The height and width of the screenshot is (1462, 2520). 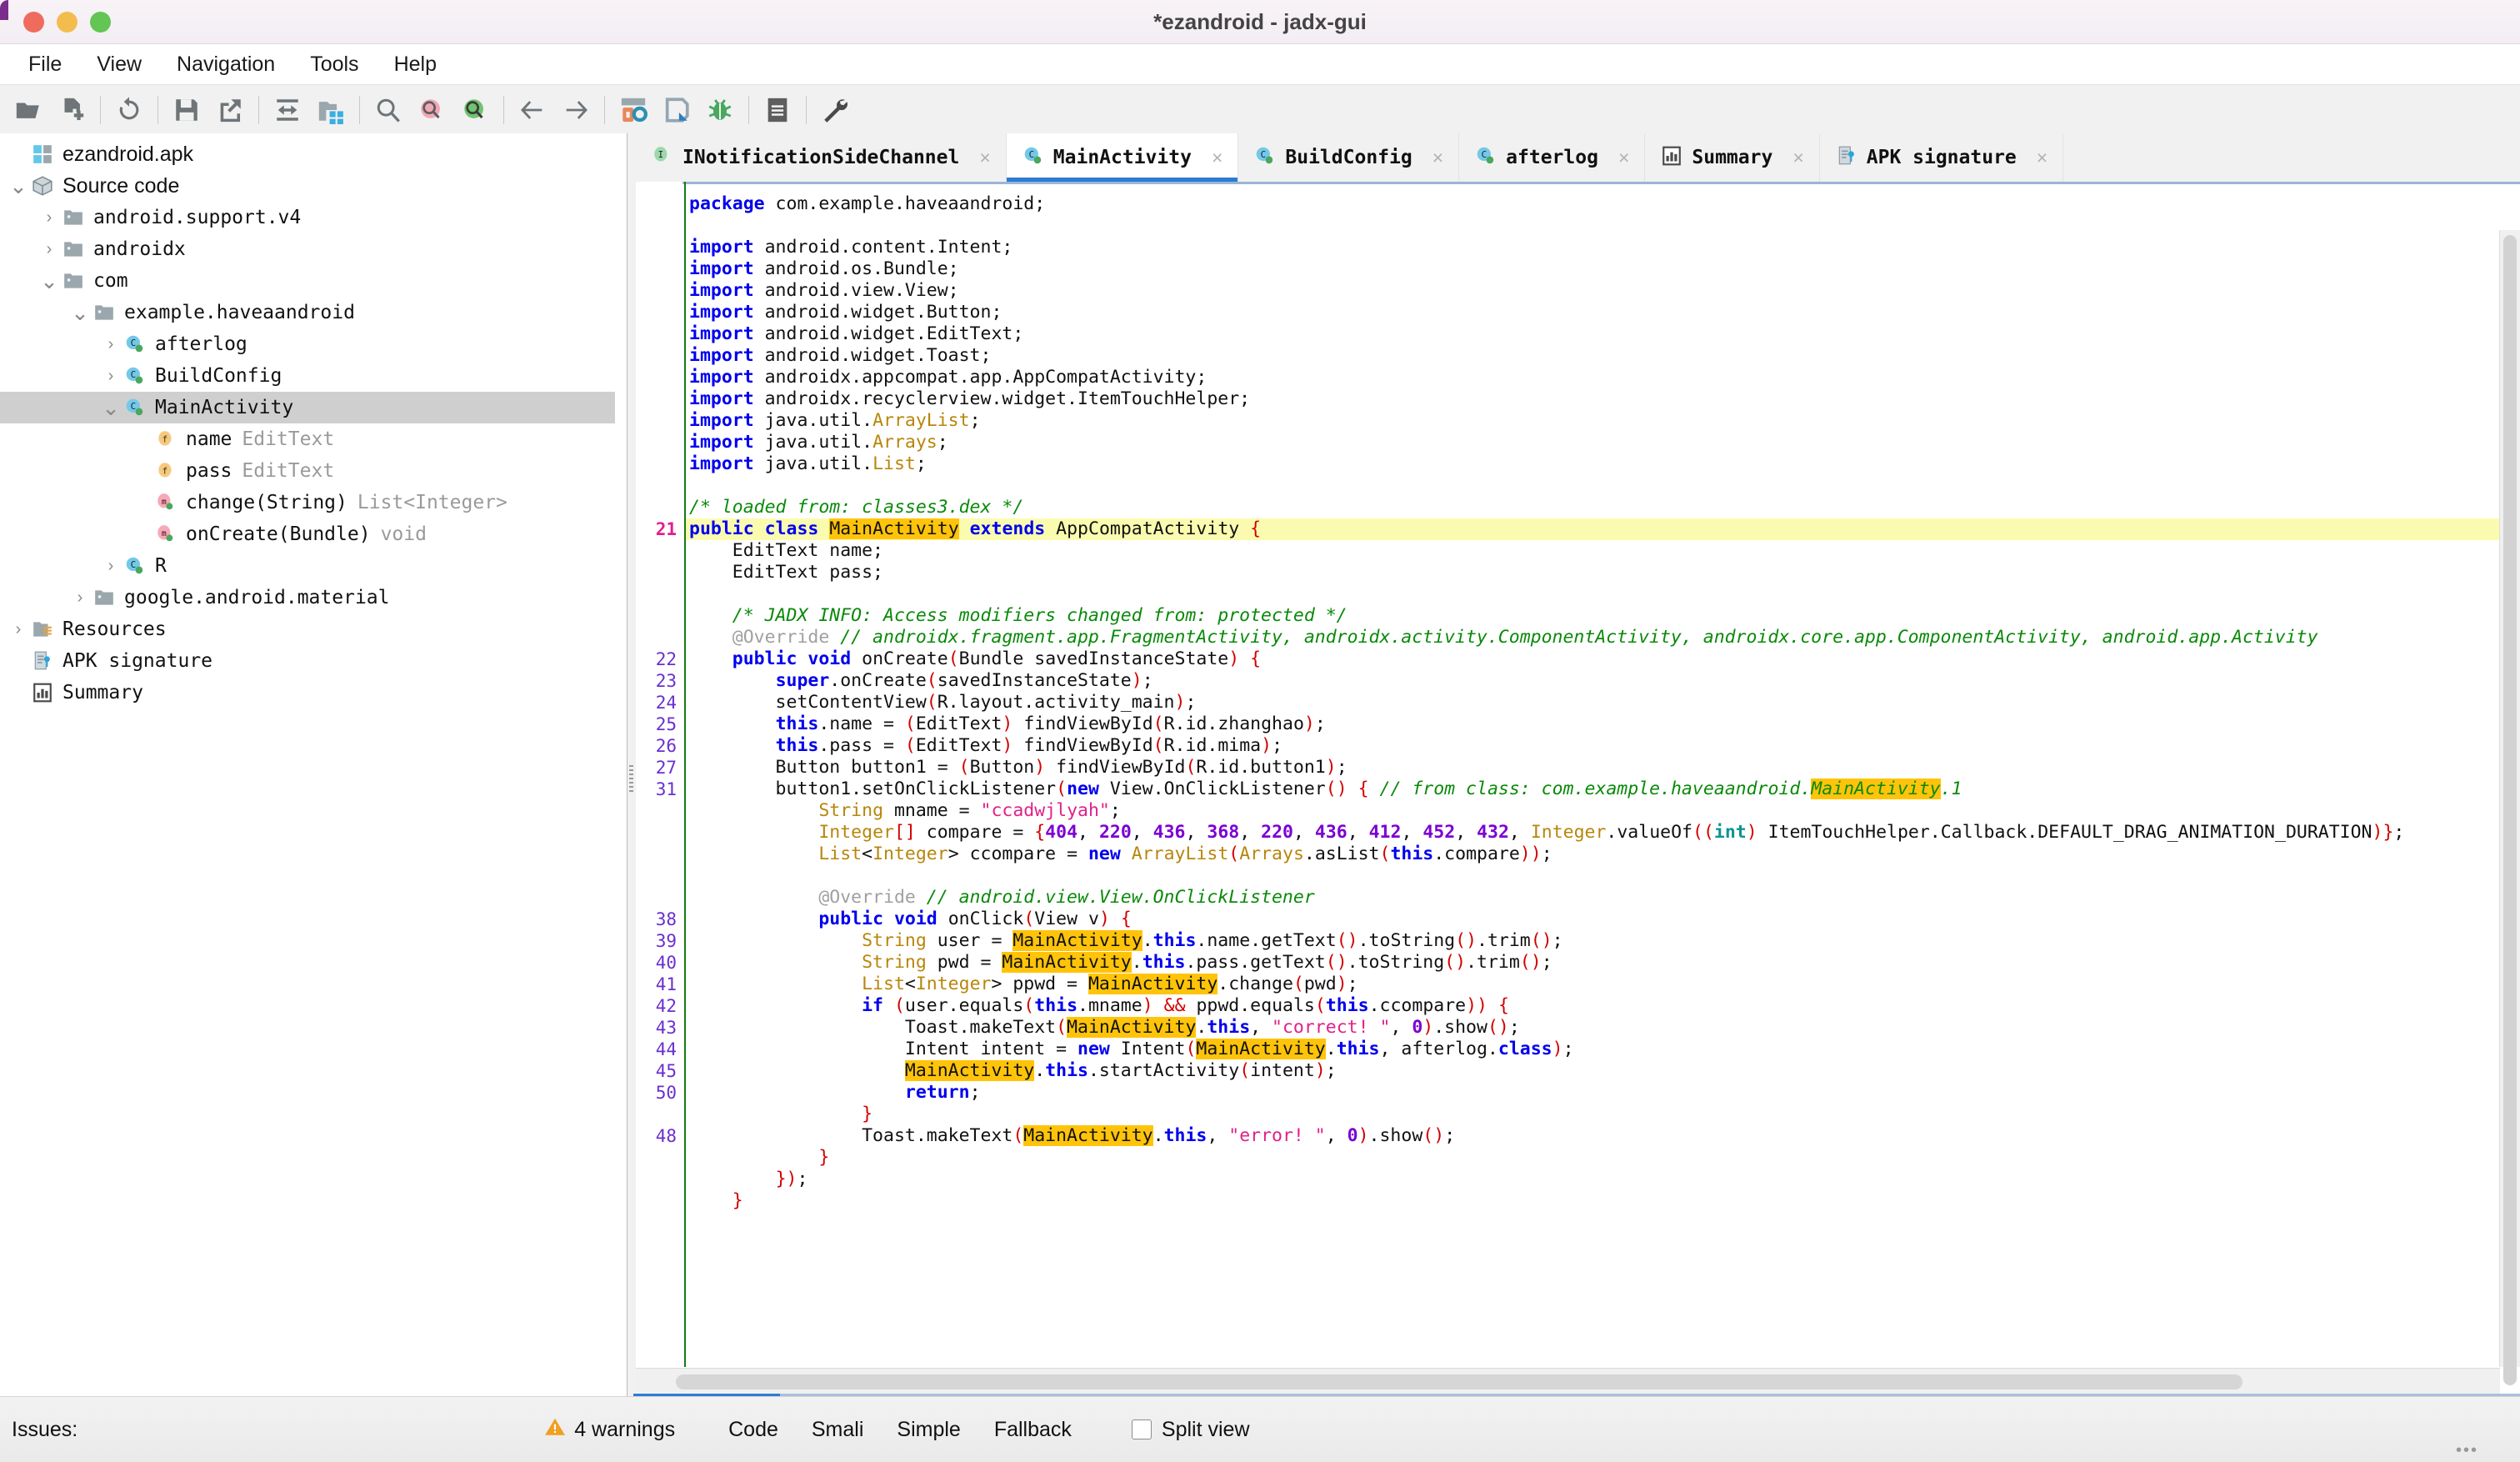 What do you see at coordinates (786, 572) in the screenshot?
I see `code-line: EditText pass;` at bounding box center [786, 572].